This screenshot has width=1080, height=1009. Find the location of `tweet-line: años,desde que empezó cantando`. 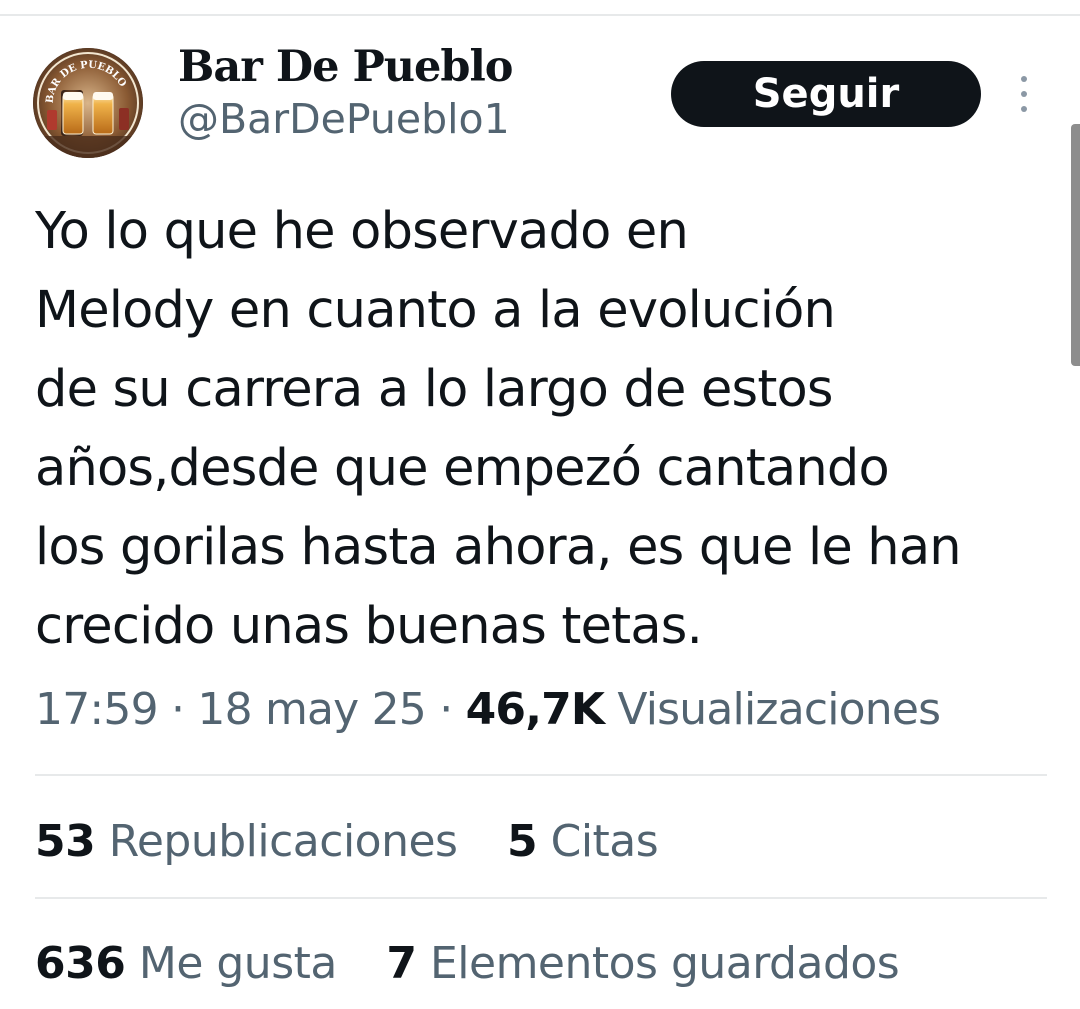

tweet-line: años,desde que empezó cantando is located at coordinates (462, 468).